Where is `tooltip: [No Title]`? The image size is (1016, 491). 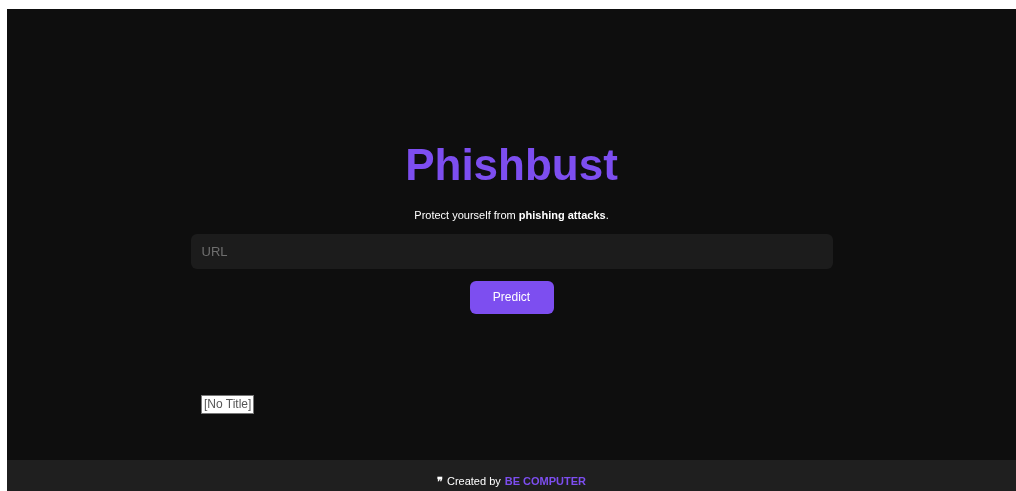
tooltip: [No Title] is located at coordinates (228, 404).